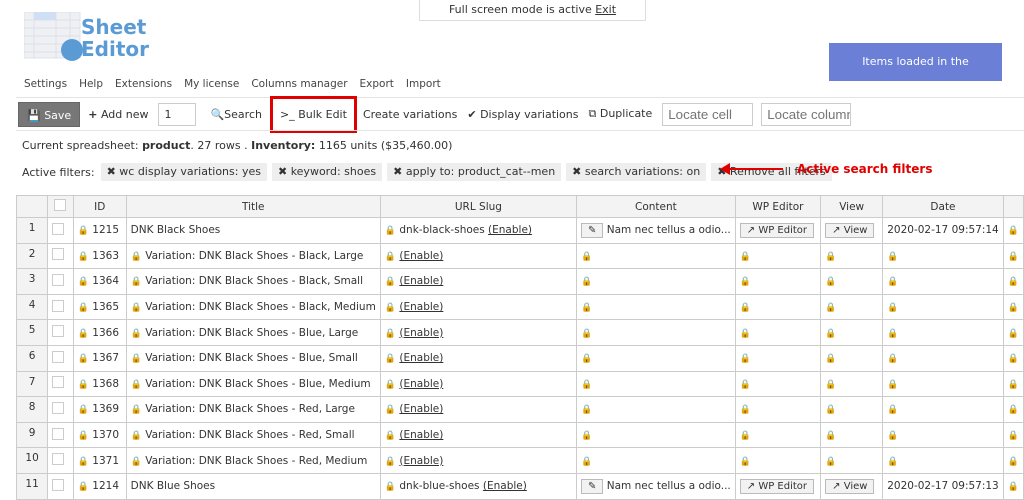 Image resolution: width=1024 pixels, height=500 pixels. Describe the element at coordinates (253, 230) in the screenshot. I see `cell-title: DNK Black Shoes` at that location.